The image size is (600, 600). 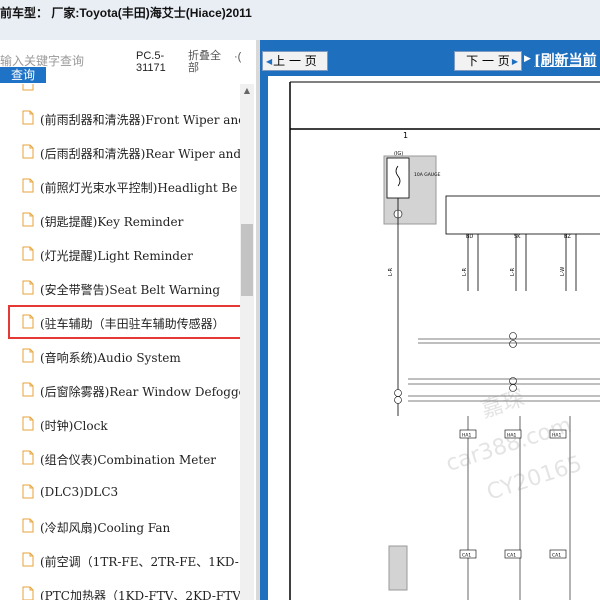 What do you see at coordinates (466, 436) in the screenshot?
I see `connector-tag-label-0: HA1` at bounding box center [466, 436].